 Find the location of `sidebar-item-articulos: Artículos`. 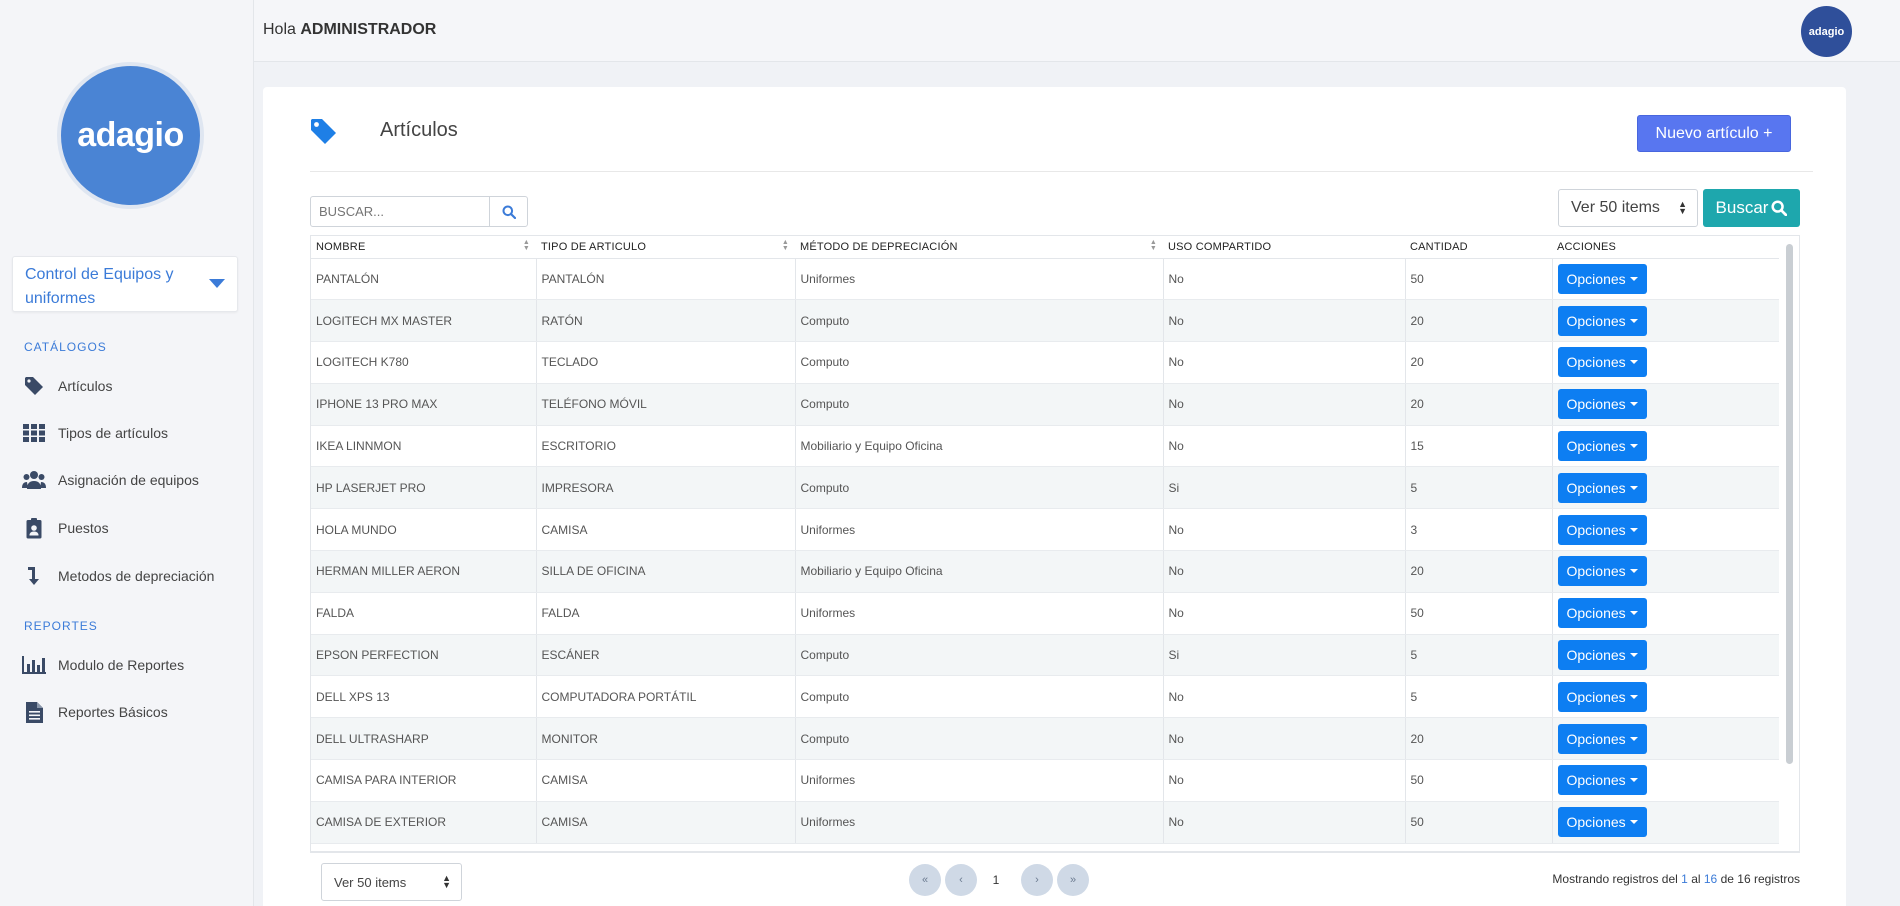

sidebar-item-articulos: Artículos is located at coordinates (134, 386).